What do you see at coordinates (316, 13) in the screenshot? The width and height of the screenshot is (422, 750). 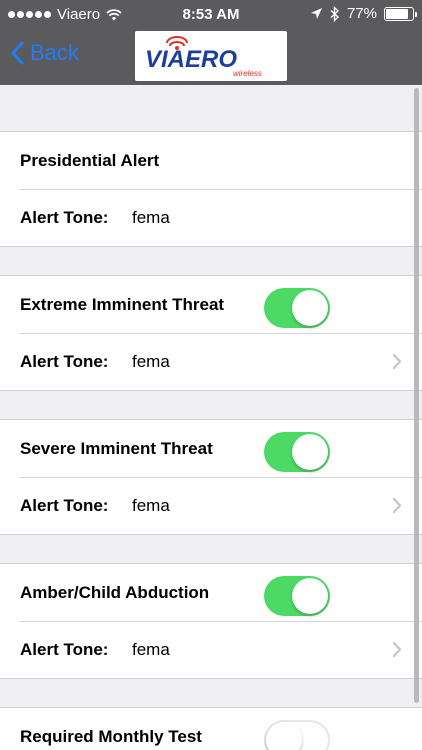 I see `location-arrow-icon` at bounding box center [316, 13].